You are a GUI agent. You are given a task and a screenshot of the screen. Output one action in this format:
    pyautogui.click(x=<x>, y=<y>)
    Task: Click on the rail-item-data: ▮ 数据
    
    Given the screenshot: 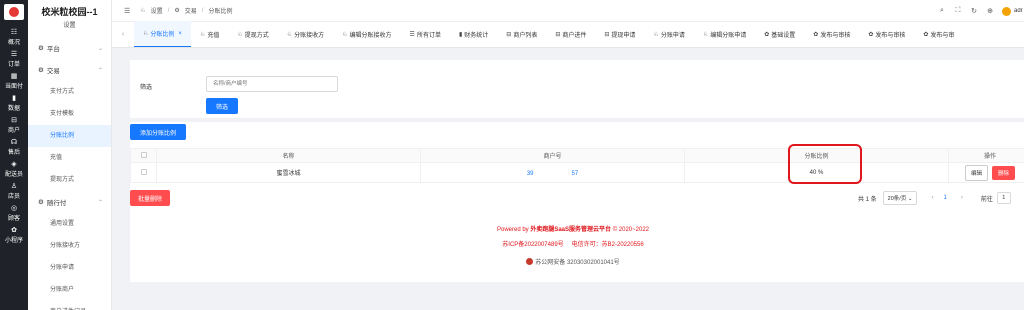 What is the action you would take?
    pyautogui.click(x=14, y=103)
    